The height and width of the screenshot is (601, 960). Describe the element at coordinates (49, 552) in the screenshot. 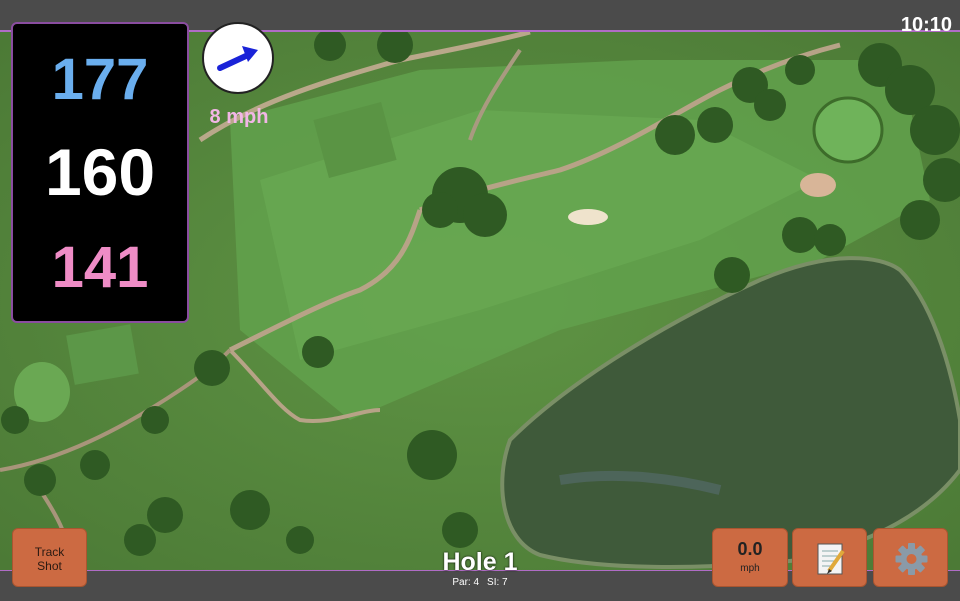

I see `track-shot-label-line1: Track` at that location.